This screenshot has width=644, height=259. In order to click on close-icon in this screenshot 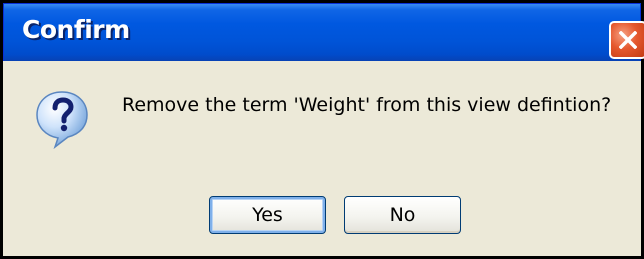, I will do `click(628, 40)`.